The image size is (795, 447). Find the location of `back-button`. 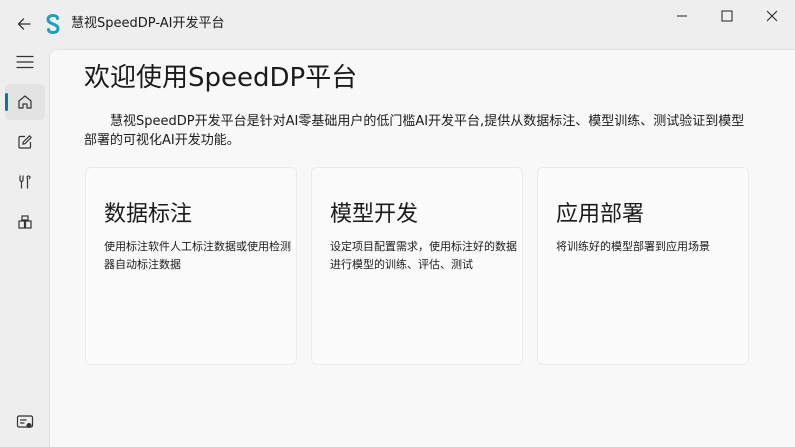

back-button is located at coordinates (24, 24).